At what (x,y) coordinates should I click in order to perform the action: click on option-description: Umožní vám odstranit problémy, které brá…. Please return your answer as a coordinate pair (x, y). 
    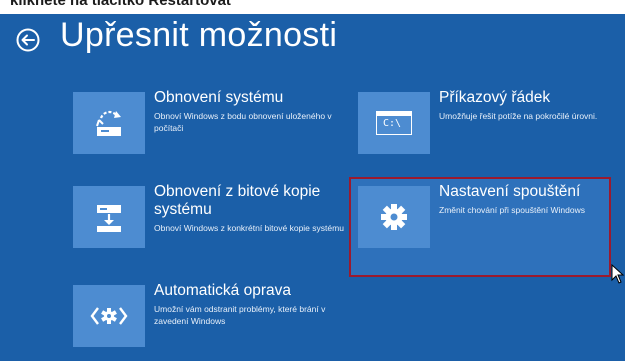
    Looking at the image, I should click on (240, 315).